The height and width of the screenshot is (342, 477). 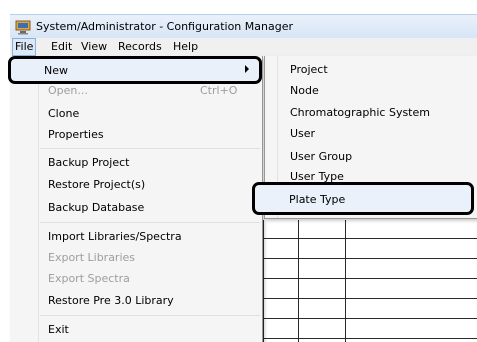 I want to click on menu-item-backup-database: Backup Database, so click(x=96, y=208).